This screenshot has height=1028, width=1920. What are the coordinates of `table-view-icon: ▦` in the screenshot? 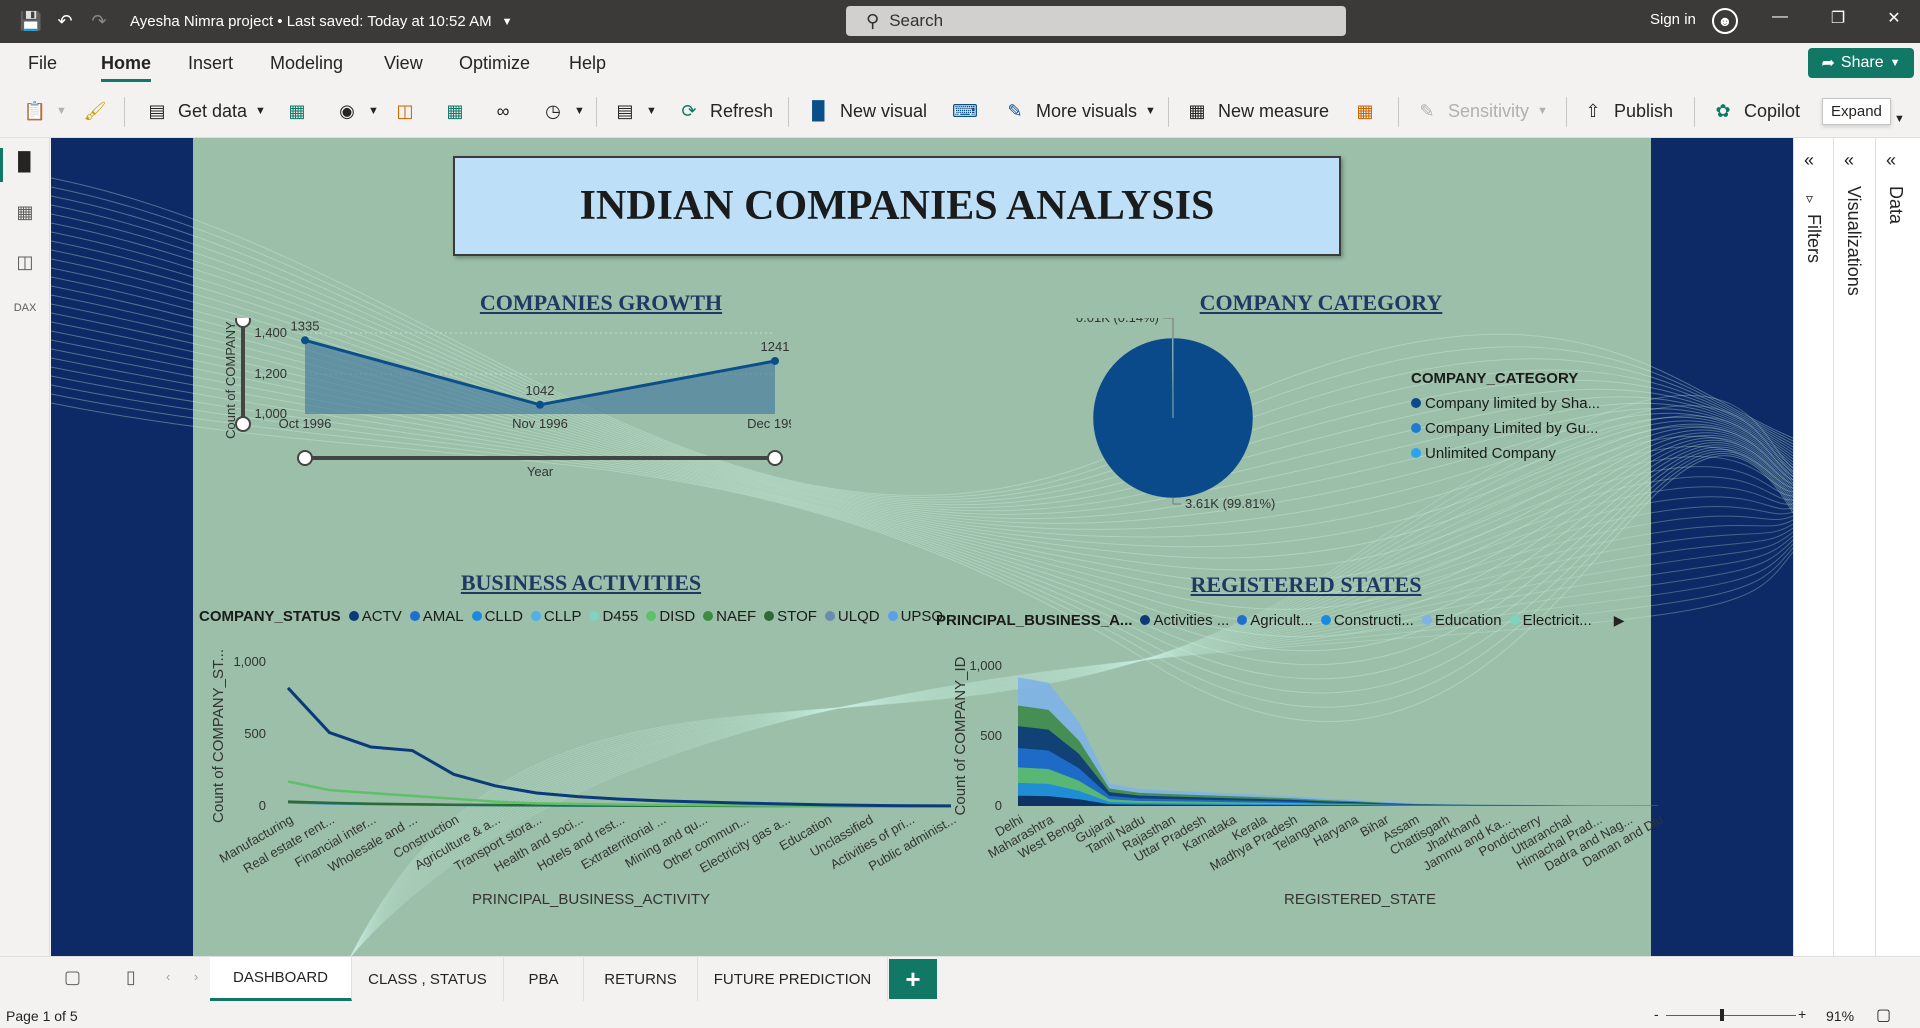 It's located at (25, 215).